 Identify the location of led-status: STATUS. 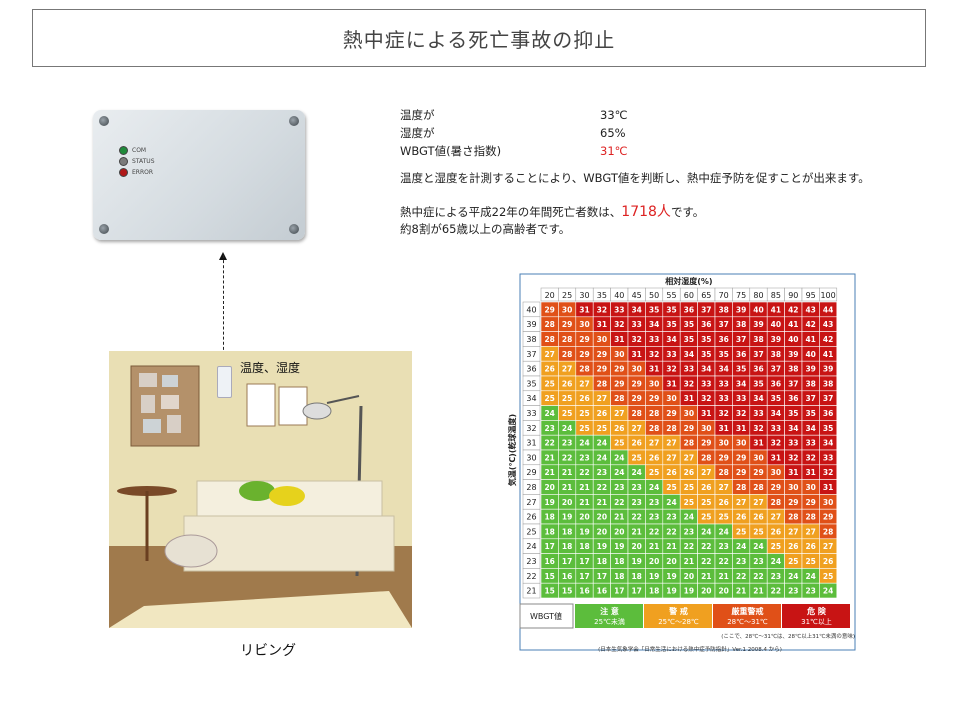
(137, 161).